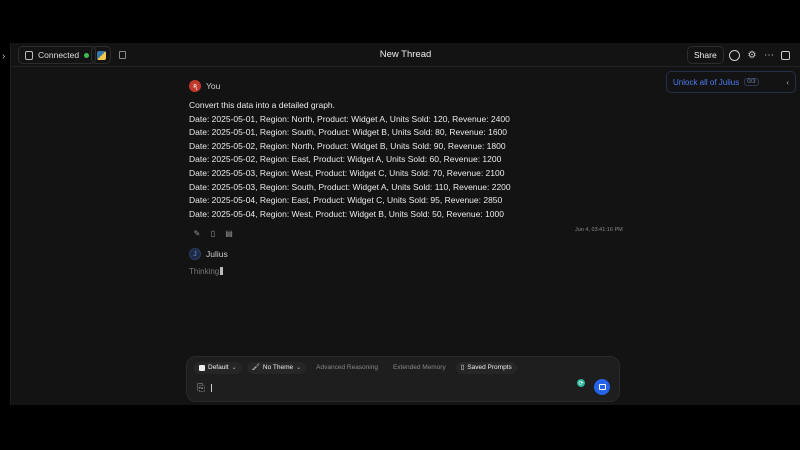 Image resolution: width=800 pixels, height=450 pixels. What do you see at coordinates (3, 56) in the screenshot?
I see `chevron-right-icon: ›` at bounding box center [3, 56].